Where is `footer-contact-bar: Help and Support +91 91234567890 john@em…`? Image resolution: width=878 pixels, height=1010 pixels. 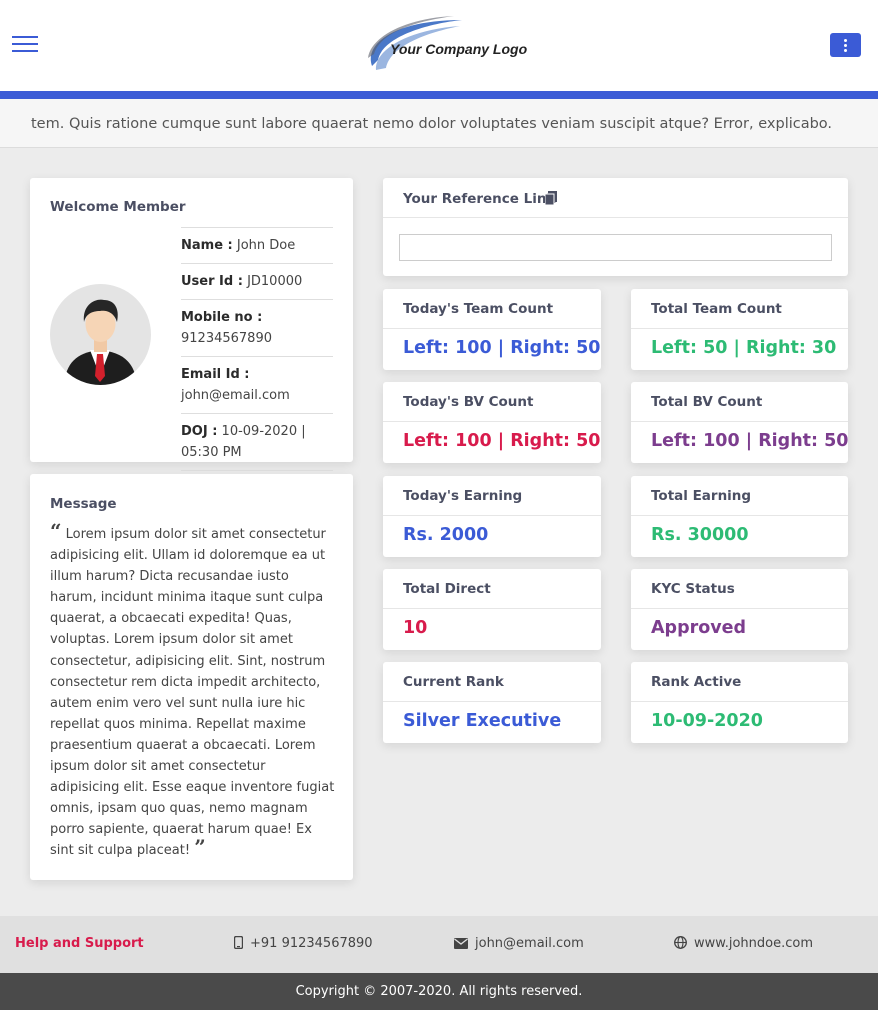
footer-contact-bar: Help and Support +91 91234567890 john@em… is located at coordinates (439, 944).